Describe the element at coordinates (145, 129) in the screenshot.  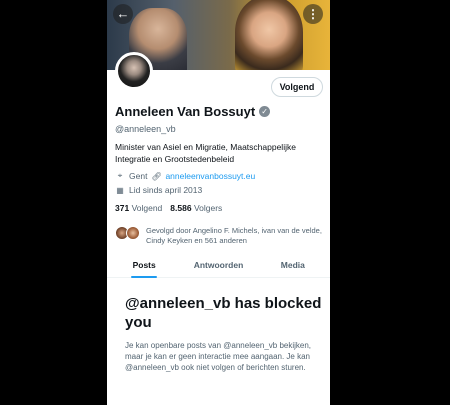
I see `profile-handle: @anneleen_vb` at that location.